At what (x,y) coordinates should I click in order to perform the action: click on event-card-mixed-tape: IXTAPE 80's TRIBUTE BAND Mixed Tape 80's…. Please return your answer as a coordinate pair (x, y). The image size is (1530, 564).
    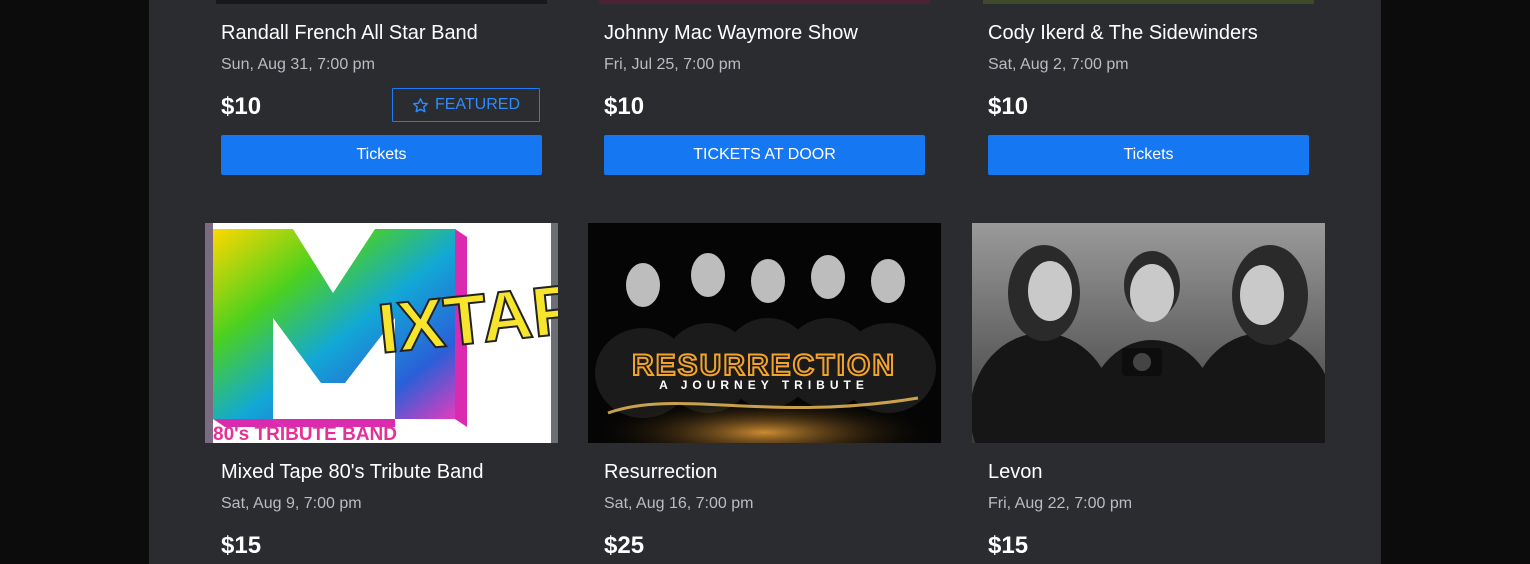
    Looking at the image, I should click on (381, 393).